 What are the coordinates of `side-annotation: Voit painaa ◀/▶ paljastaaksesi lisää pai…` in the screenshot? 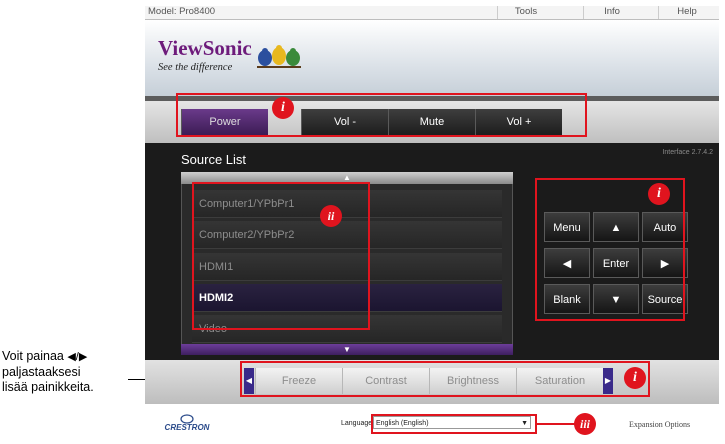 It's located at (70, 372).